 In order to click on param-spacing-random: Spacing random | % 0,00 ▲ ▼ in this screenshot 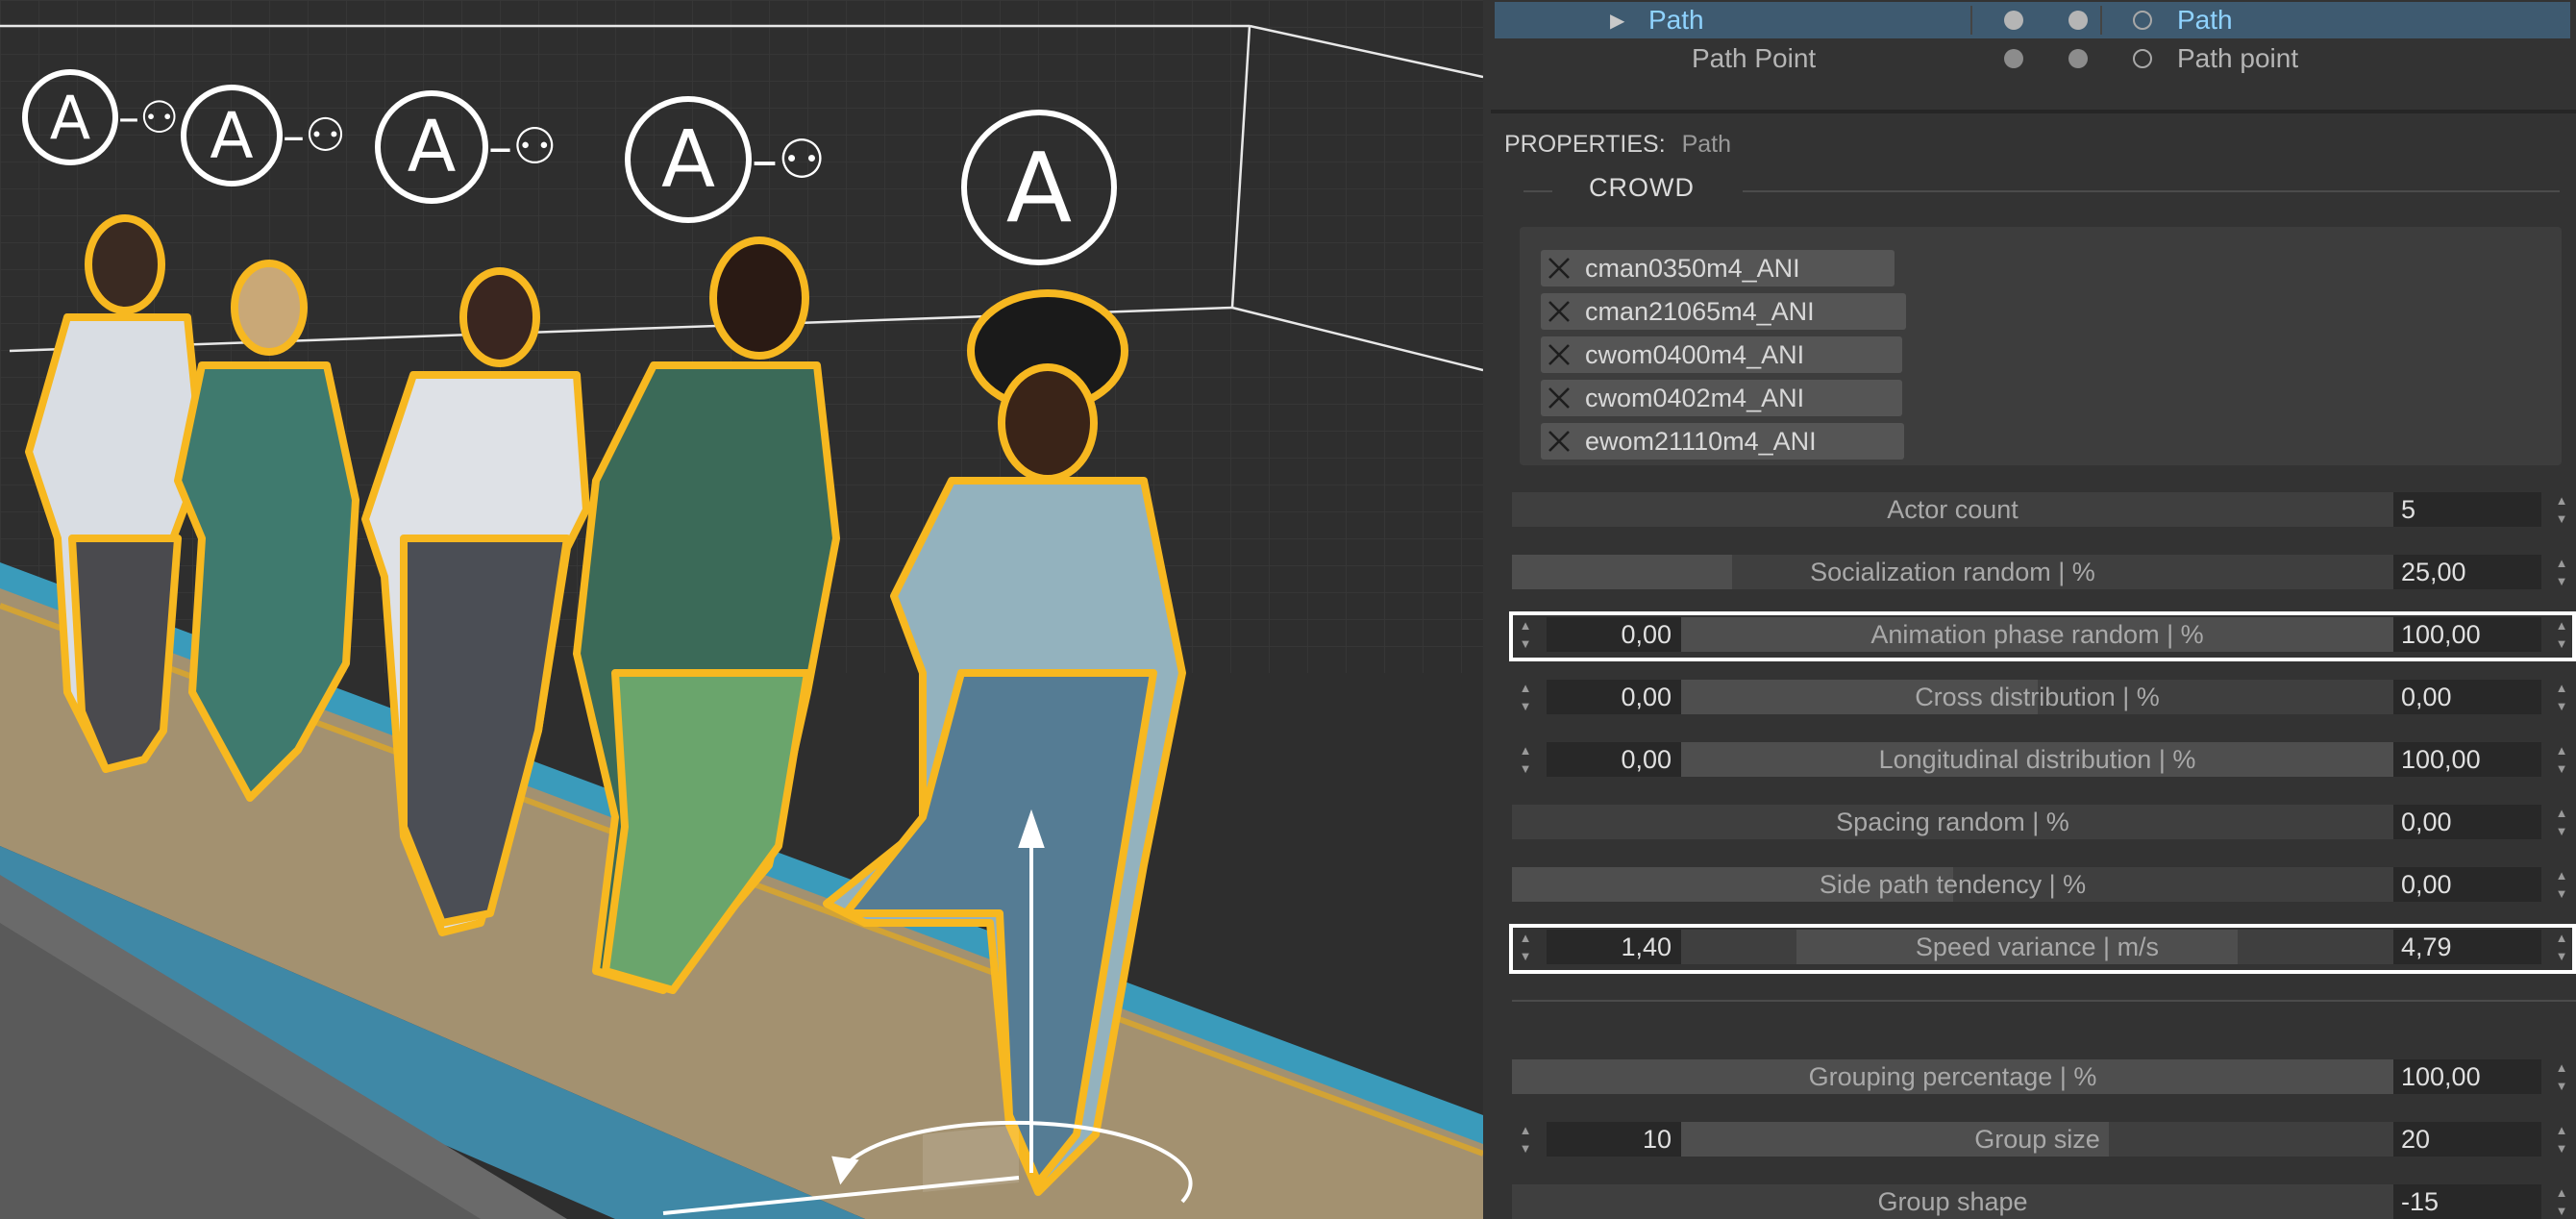, I will do `click(2044, 821)`.